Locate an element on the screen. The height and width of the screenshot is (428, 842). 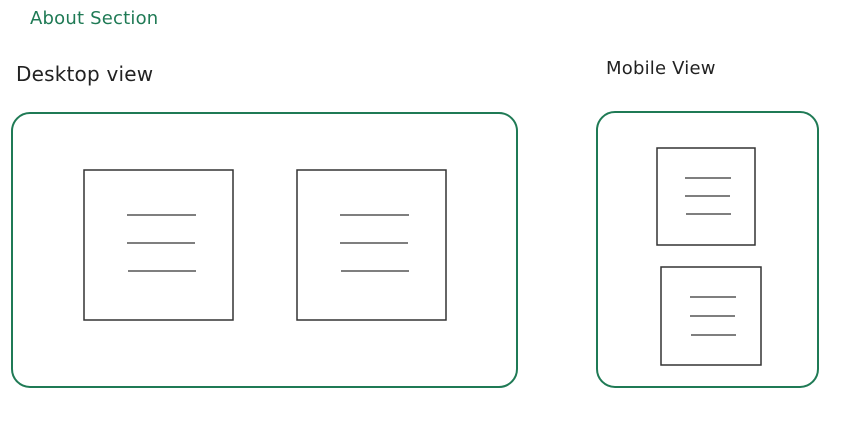
mobile-card-bottom is located at coordinates (711, 316).